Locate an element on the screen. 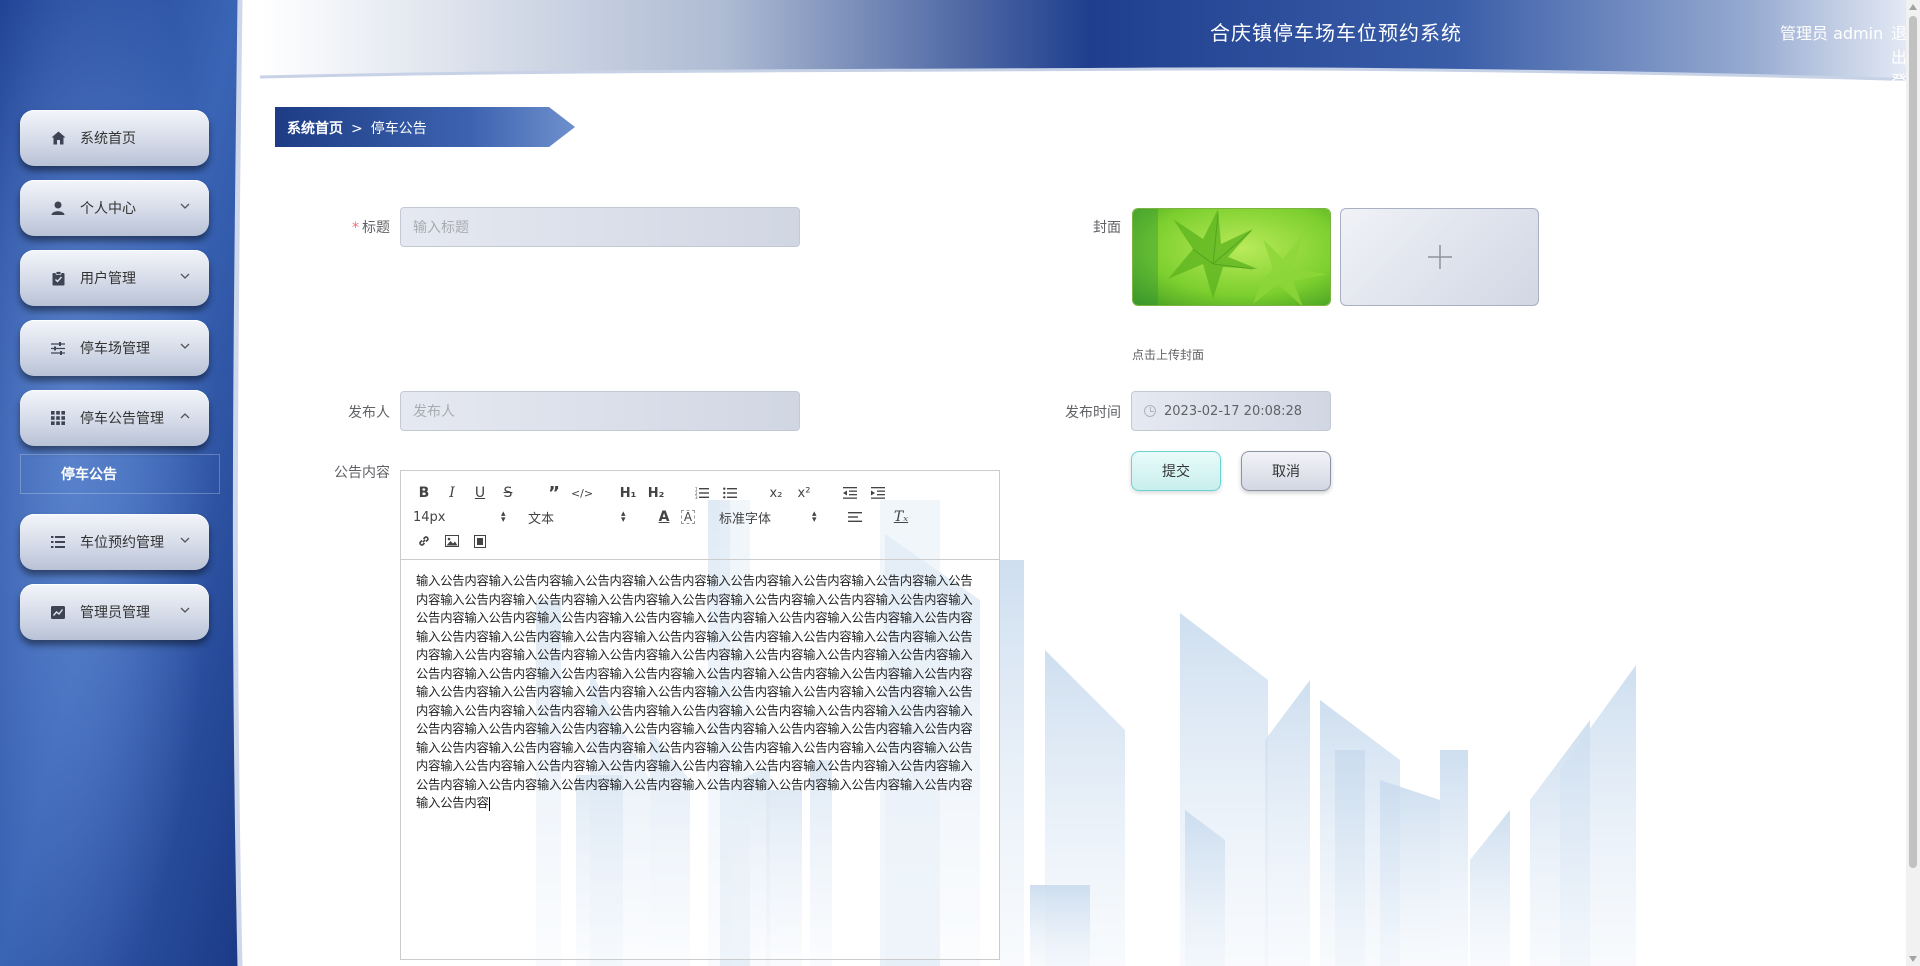 The height and width of the screenshot is (966, 1920). cover-upload-button is located at coordinates (1439, 257).